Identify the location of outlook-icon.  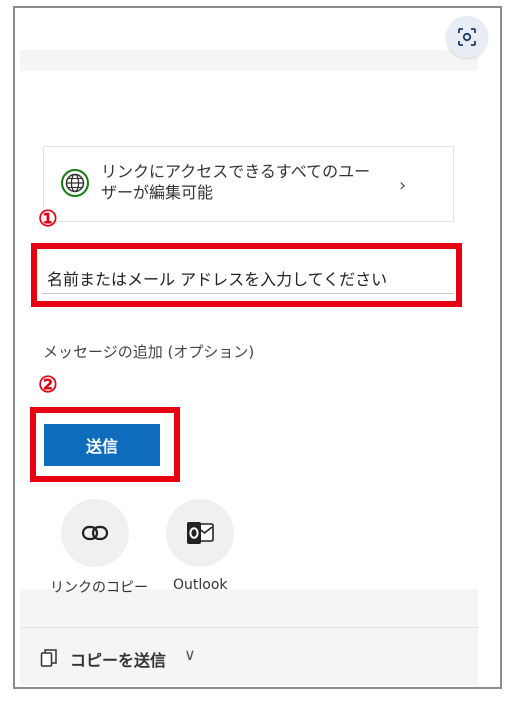
(200, 533).